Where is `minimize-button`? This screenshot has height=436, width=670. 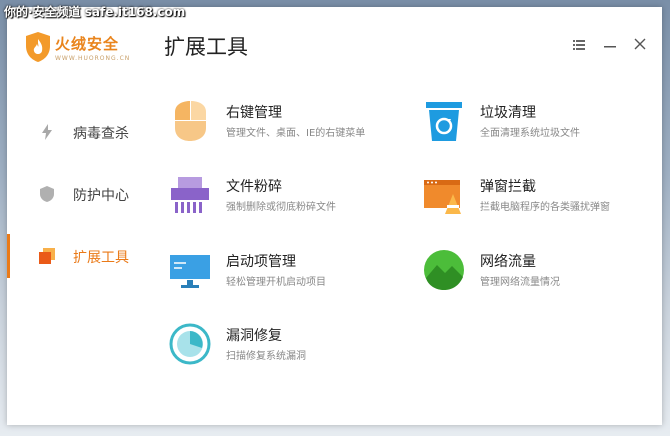
minimize-button is located at coordinates (610, 46).